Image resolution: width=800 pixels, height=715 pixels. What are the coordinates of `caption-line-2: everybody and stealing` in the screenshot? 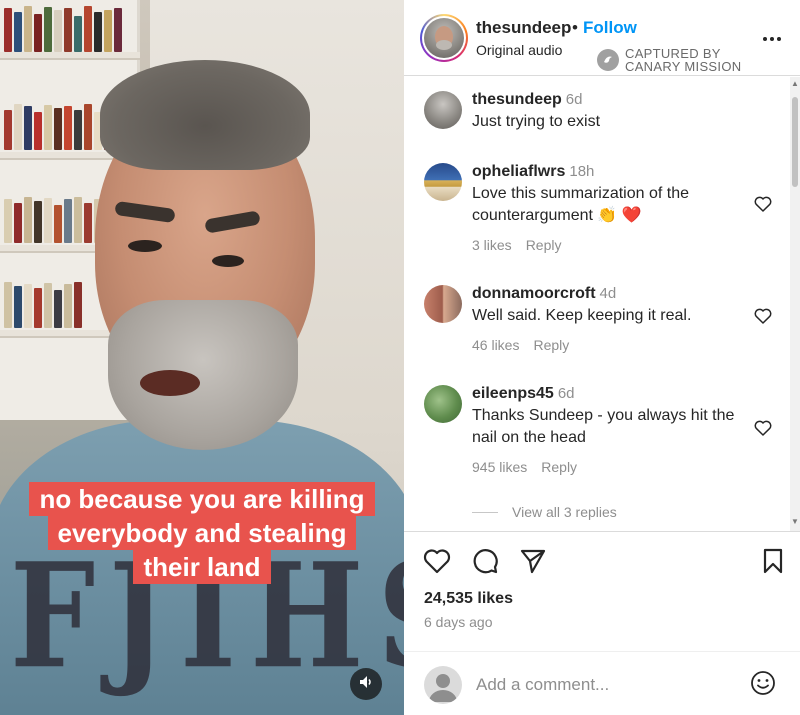 It's located at (202, 533).